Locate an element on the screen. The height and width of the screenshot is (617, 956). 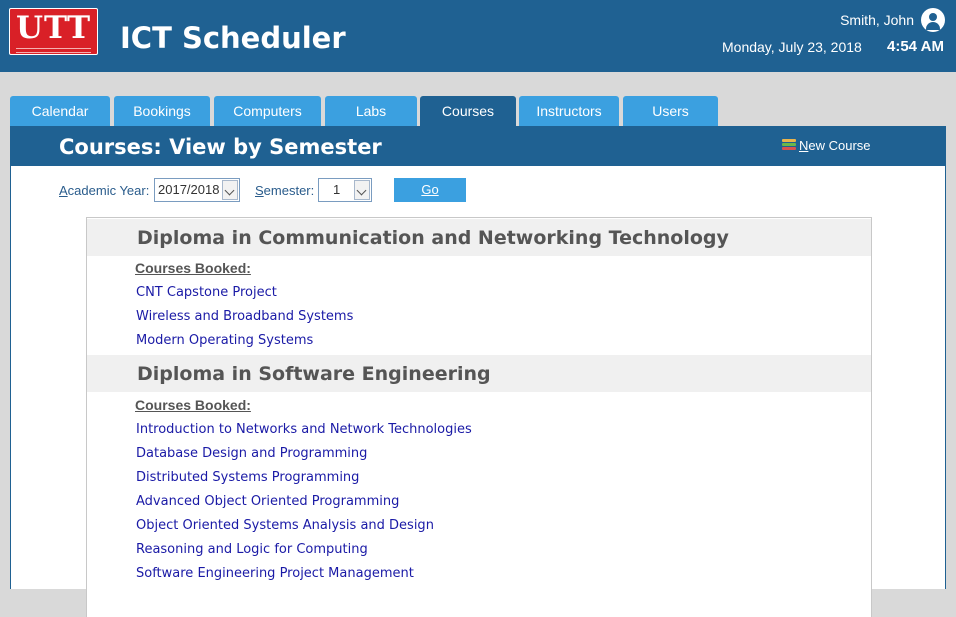
go-button: Go is located at coordinates (430, 190).